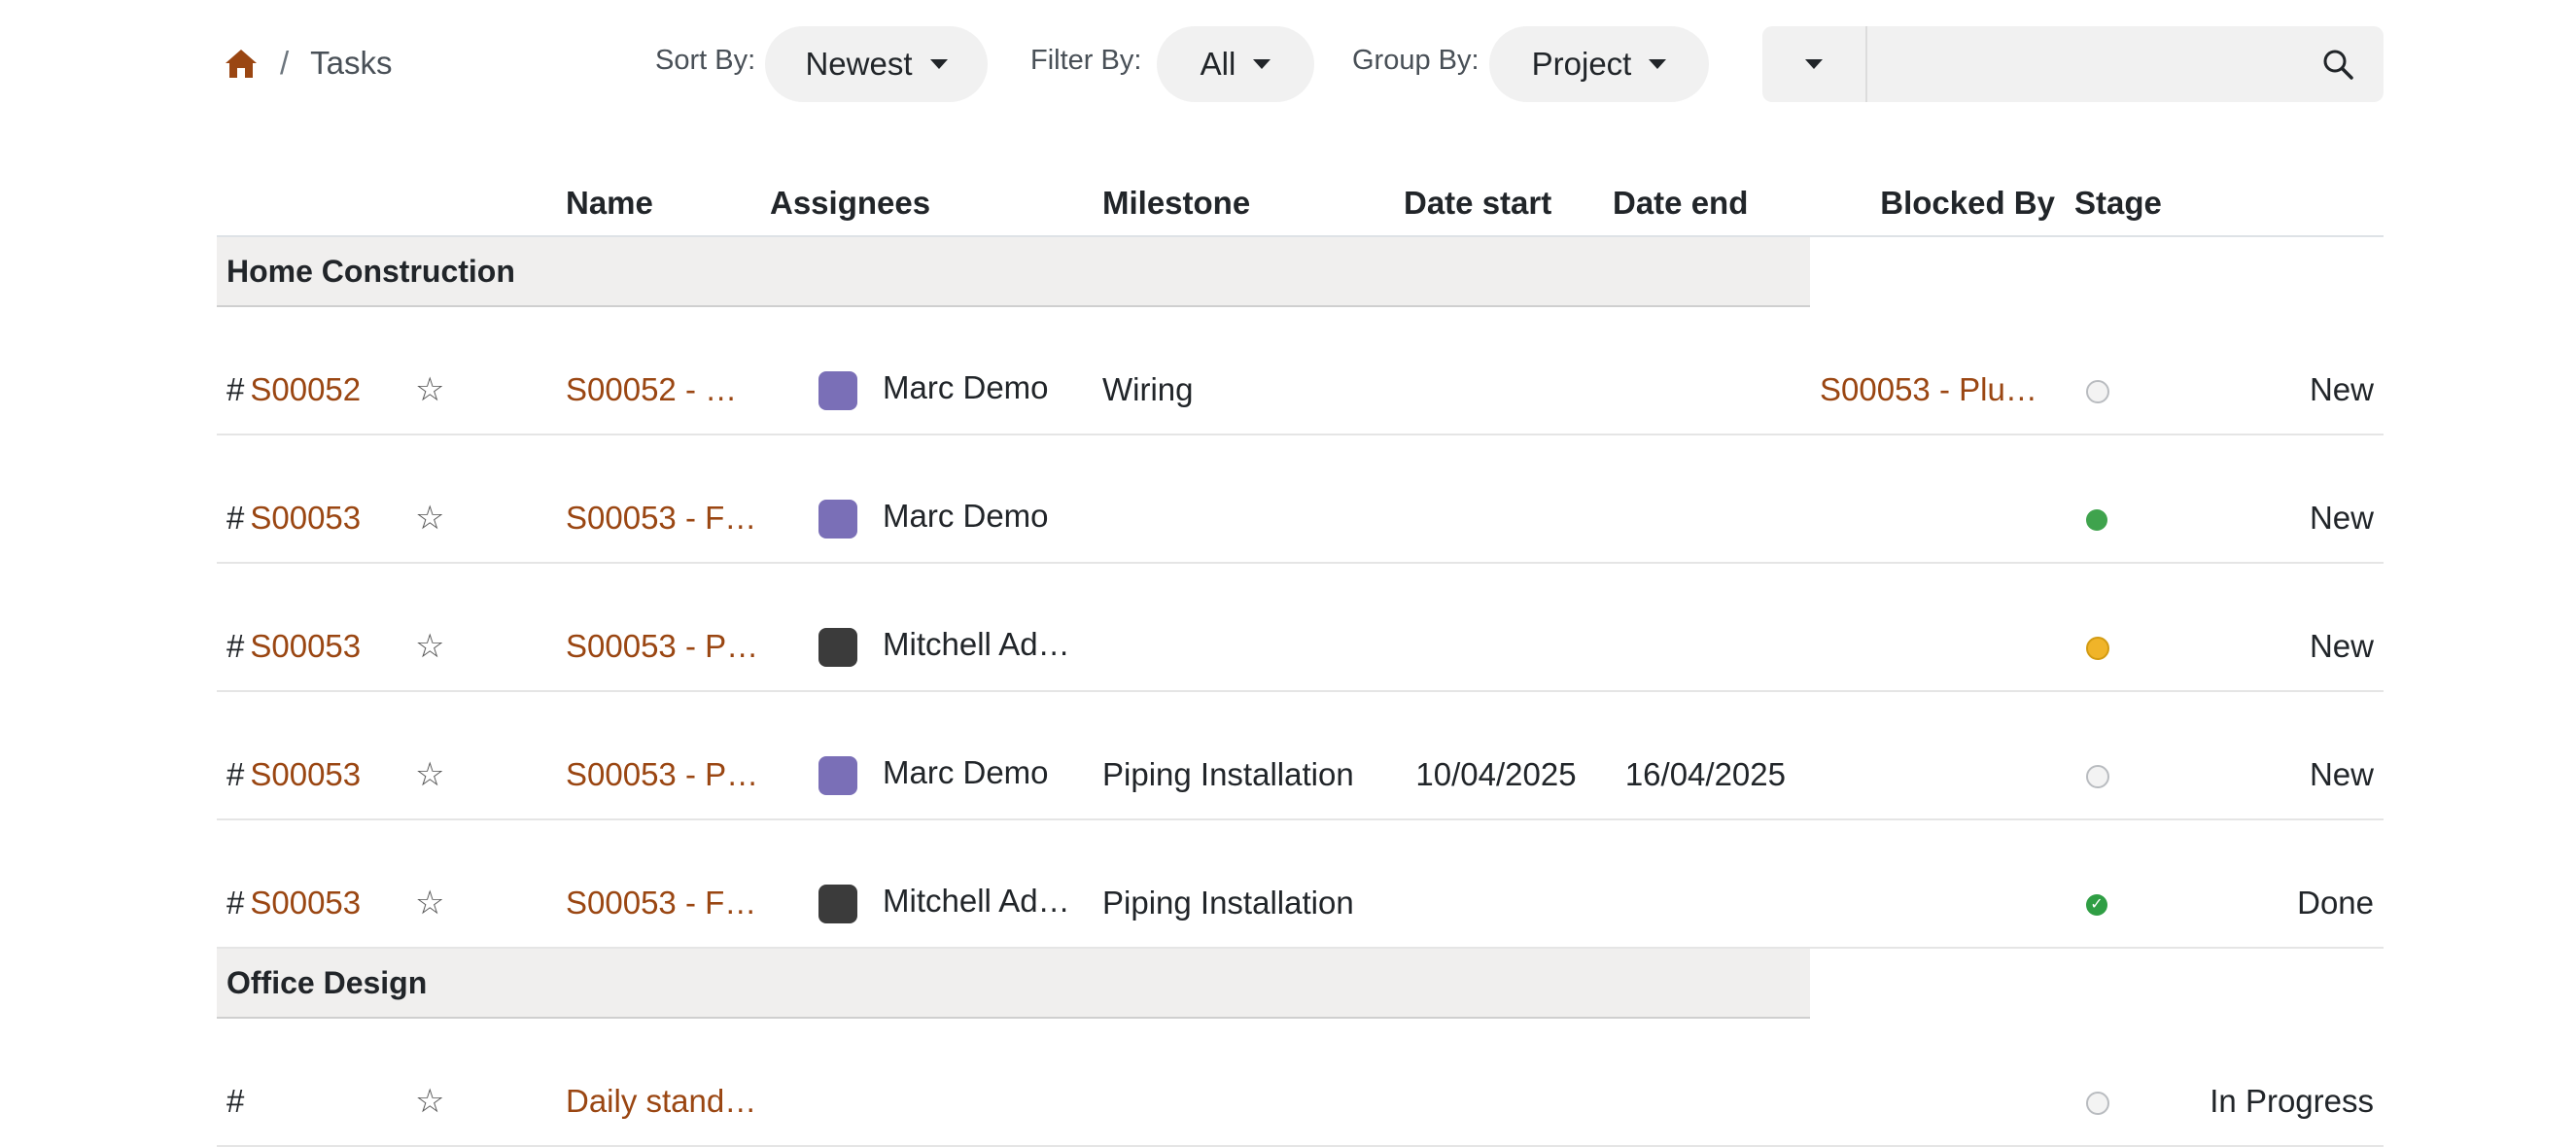  I want to click on group-name: Office Design, so click(1014, 984).